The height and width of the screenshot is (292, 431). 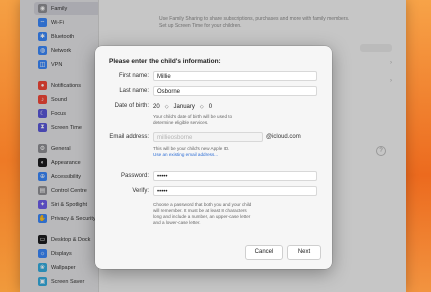 I want to click on first-name-label: First name:, so click(x=133, y=76).